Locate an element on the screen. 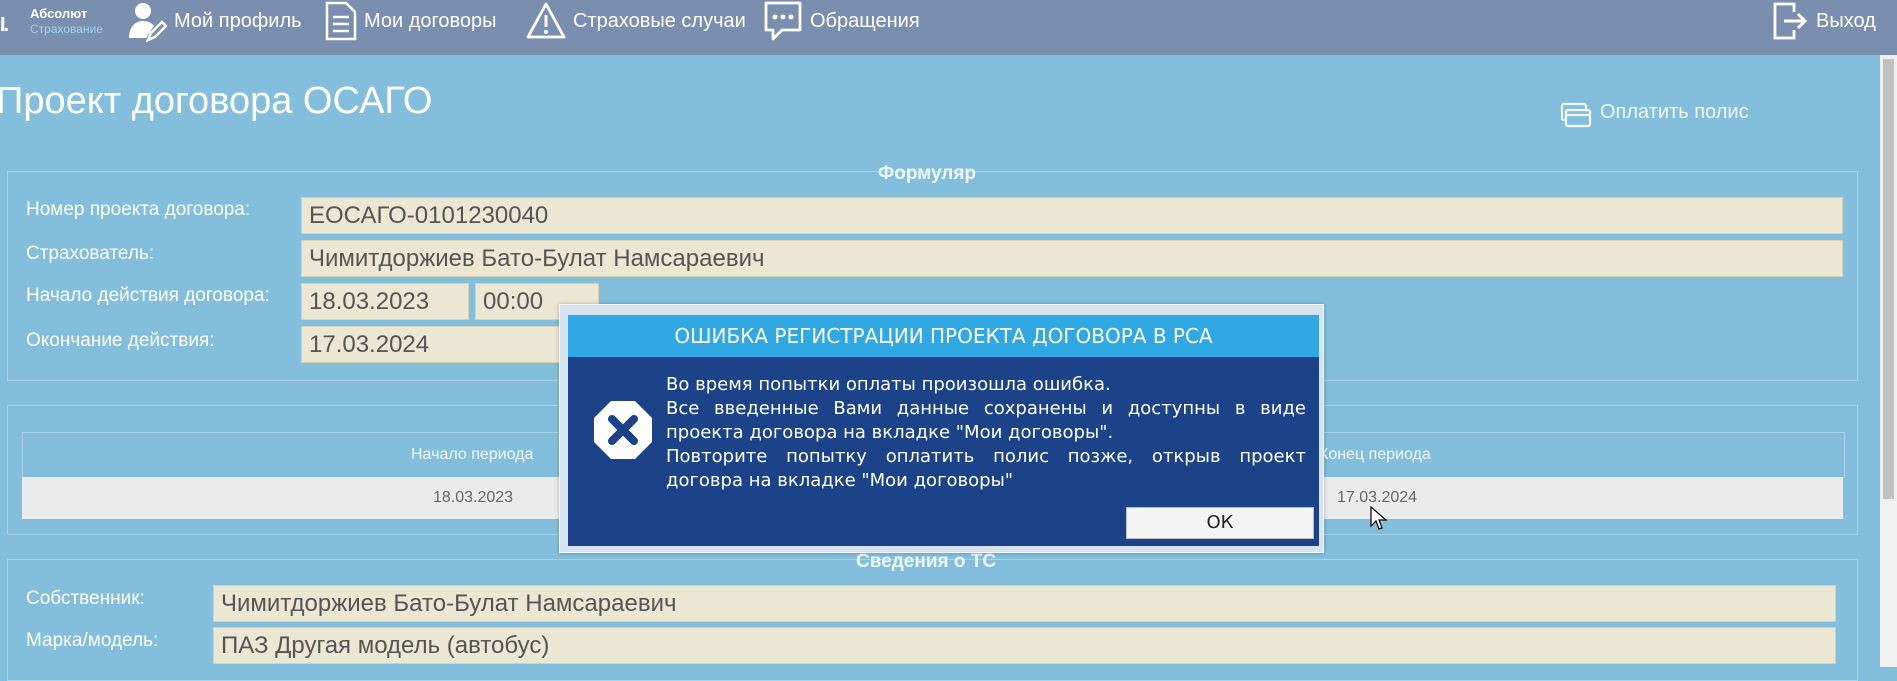 Image resolution: width=1897 pixels, height=681 pixels. nav-my-contracts-label: Мои договоры is located at coordinates (430, 20).